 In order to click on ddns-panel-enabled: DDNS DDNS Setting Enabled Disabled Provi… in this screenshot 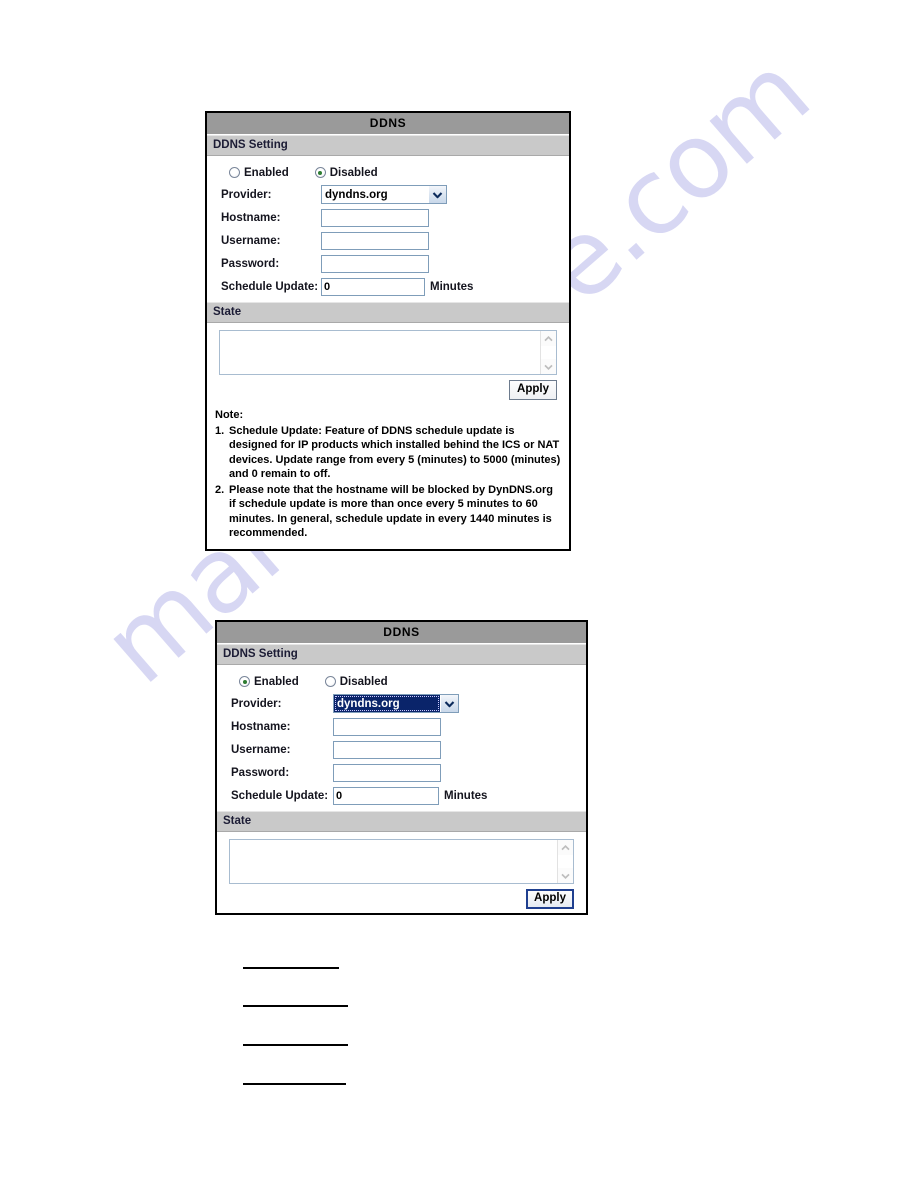, I will do `click(401, 767)`.